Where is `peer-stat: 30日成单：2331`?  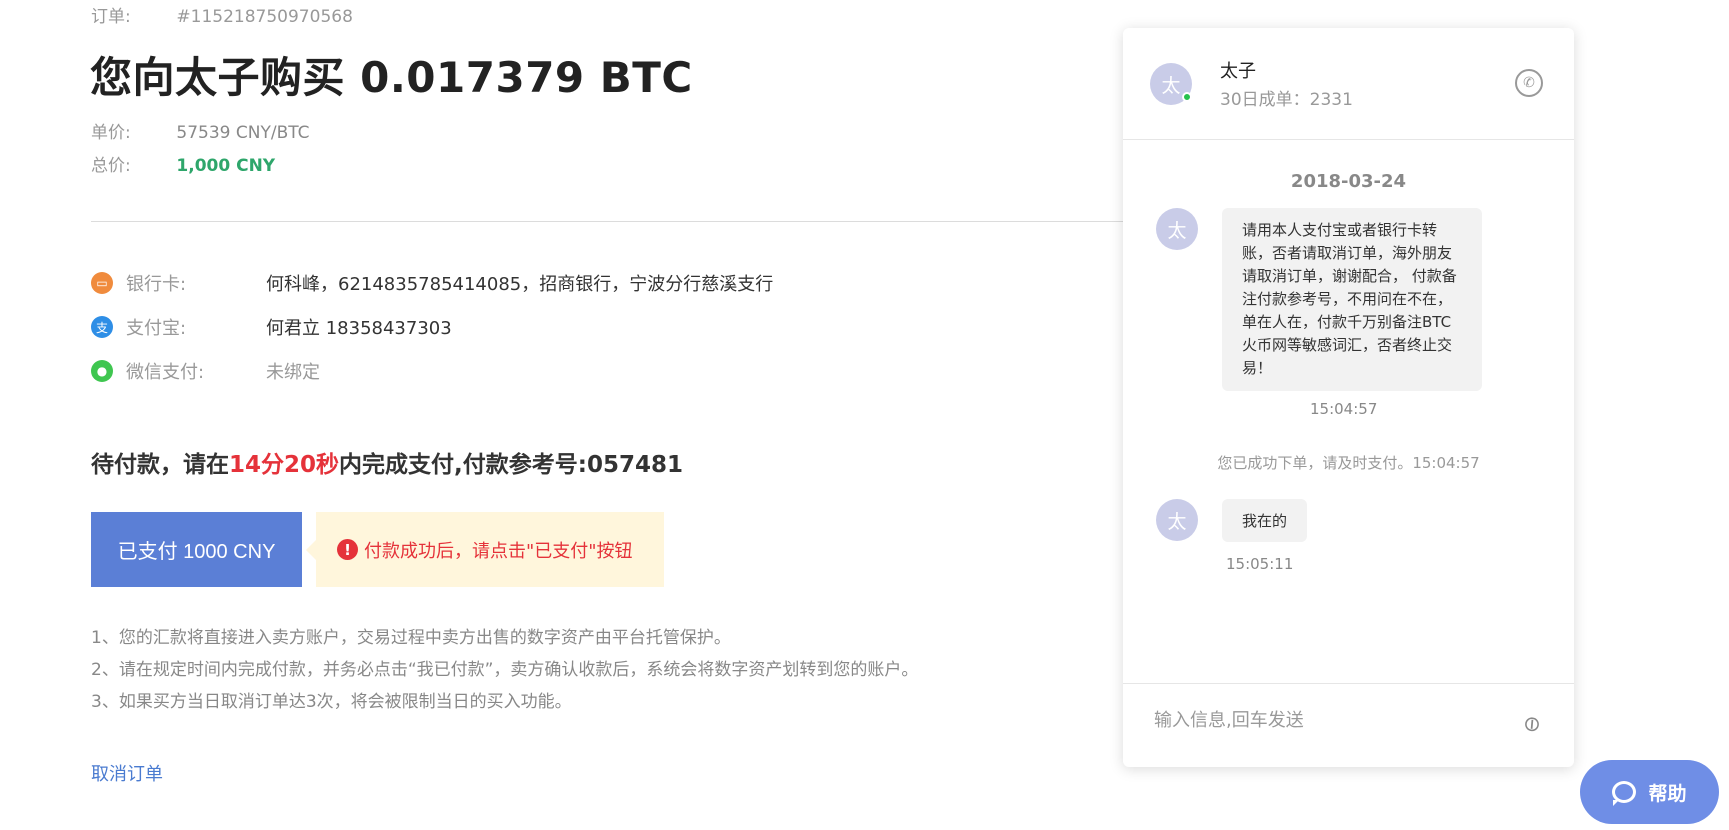
peer-stat: 30日成单：2331 is located at coordinates (1286, 100).